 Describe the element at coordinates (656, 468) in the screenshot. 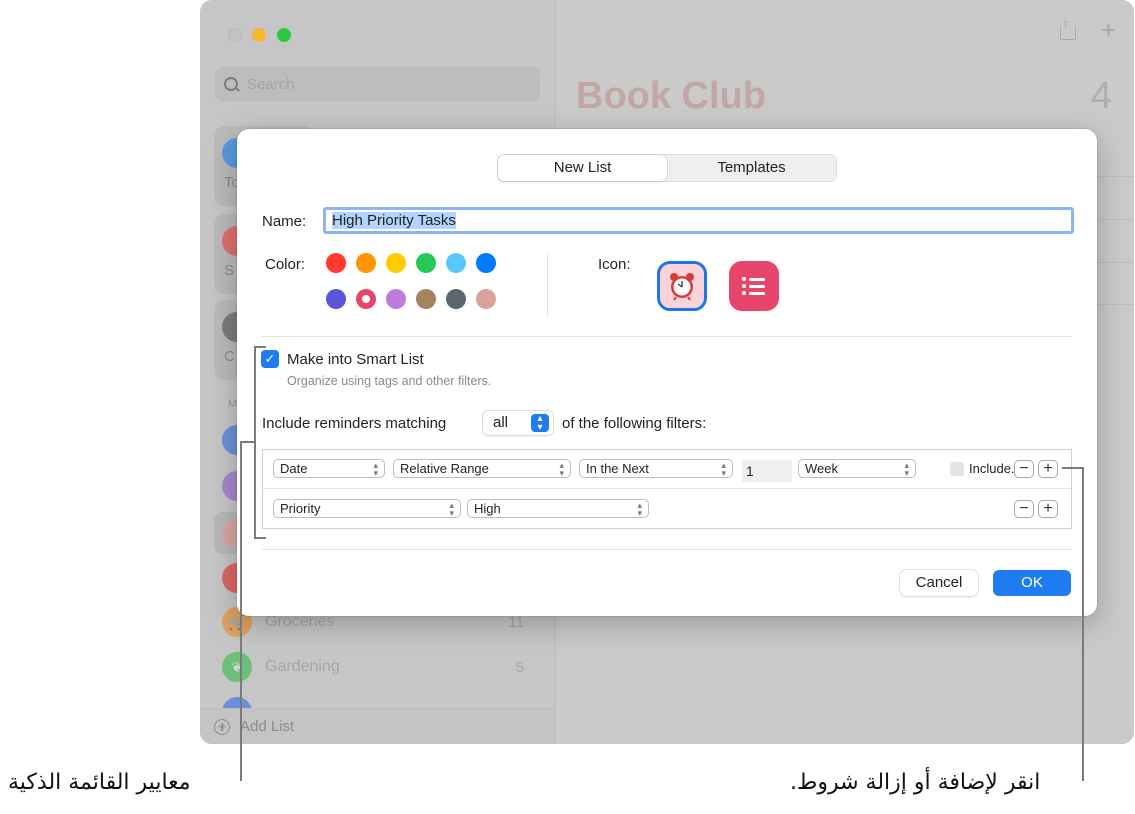

I see `filter-qualifier-popup: In the Next ▴ ▾` at that location.